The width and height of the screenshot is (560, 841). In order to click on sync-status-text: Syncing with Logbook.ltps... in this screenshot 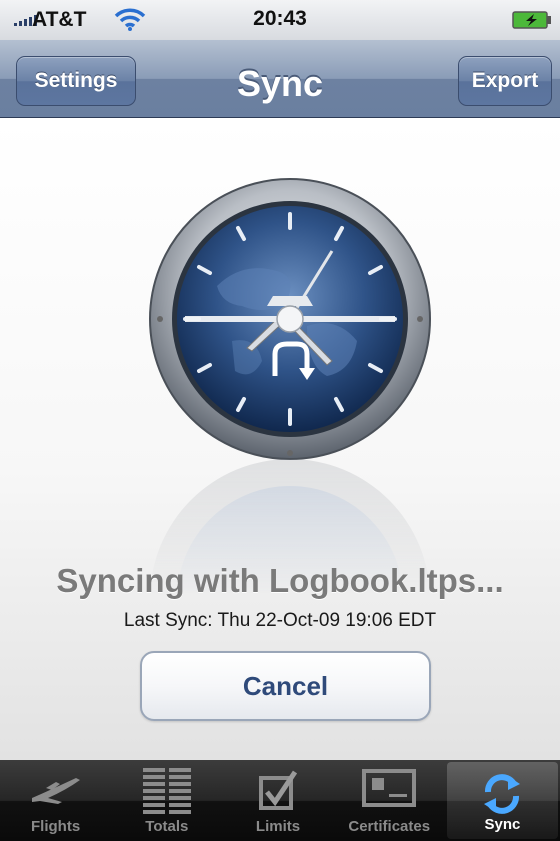, I will do `click(280, 580)`.